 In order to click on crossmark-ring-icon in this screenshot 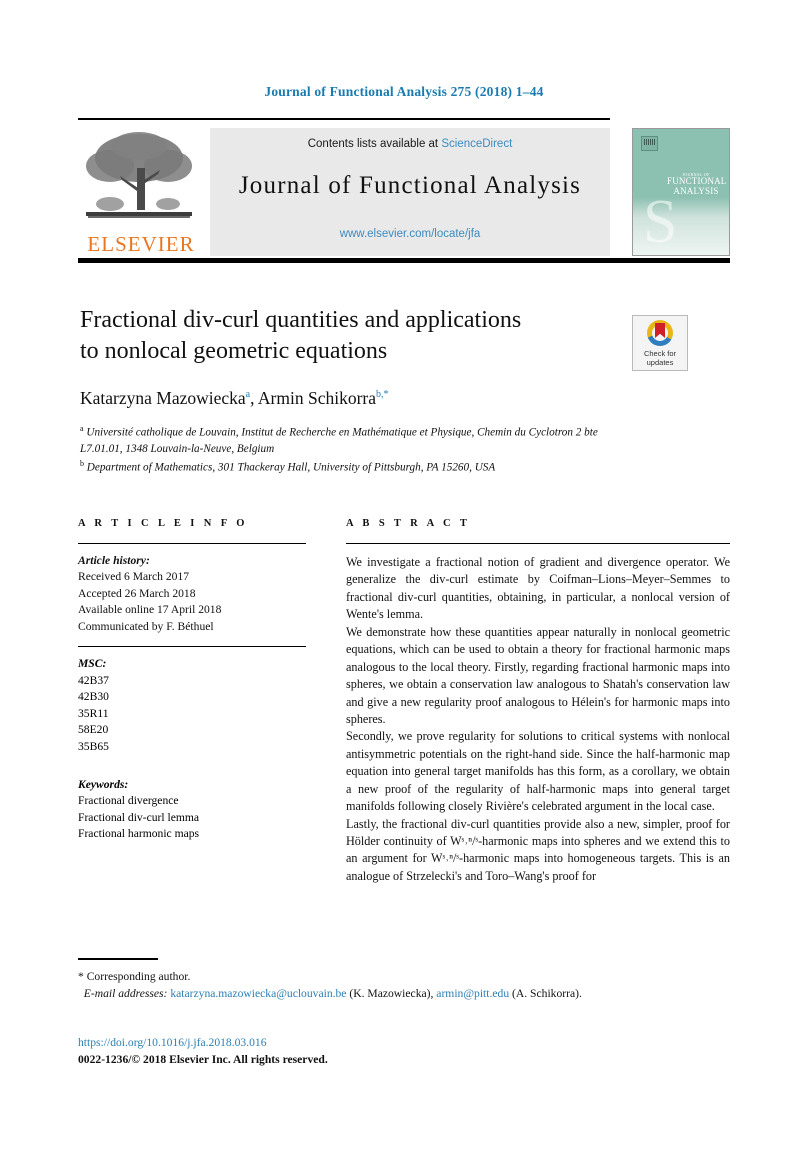, I will do `click(660, 333)`.